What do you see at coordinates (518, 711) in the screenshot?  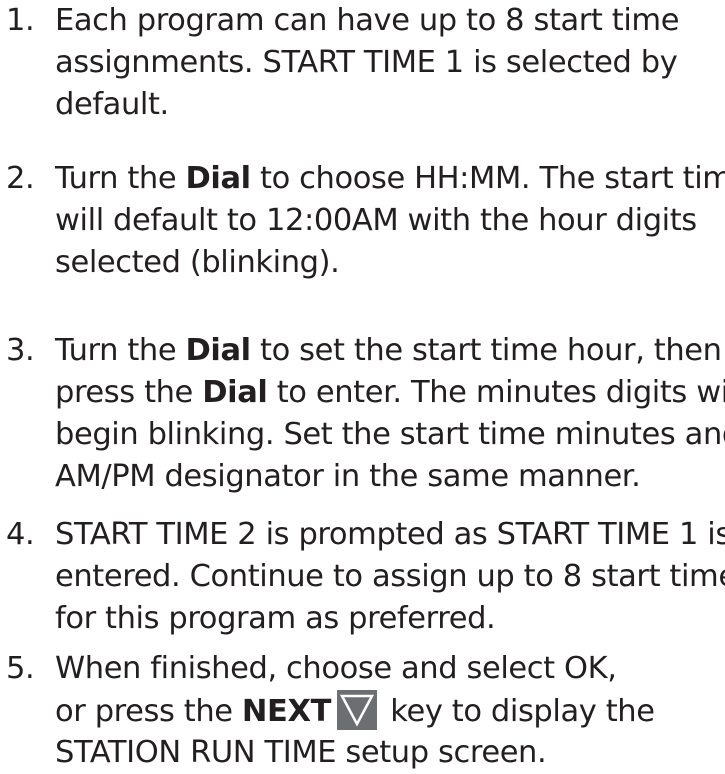 I see `text-segment: key to display the` at bounding box center [518, 711].